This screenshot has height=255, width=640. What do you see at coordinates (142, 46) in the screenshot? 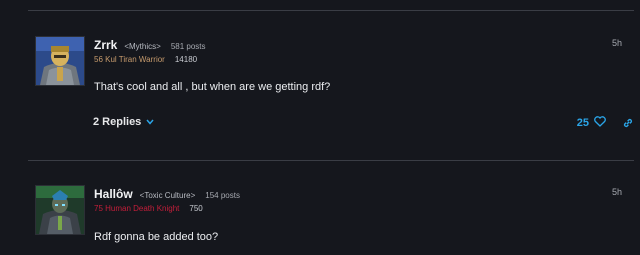
I see `guild-tag: <Mythics>` at bounding box center [142, 46].